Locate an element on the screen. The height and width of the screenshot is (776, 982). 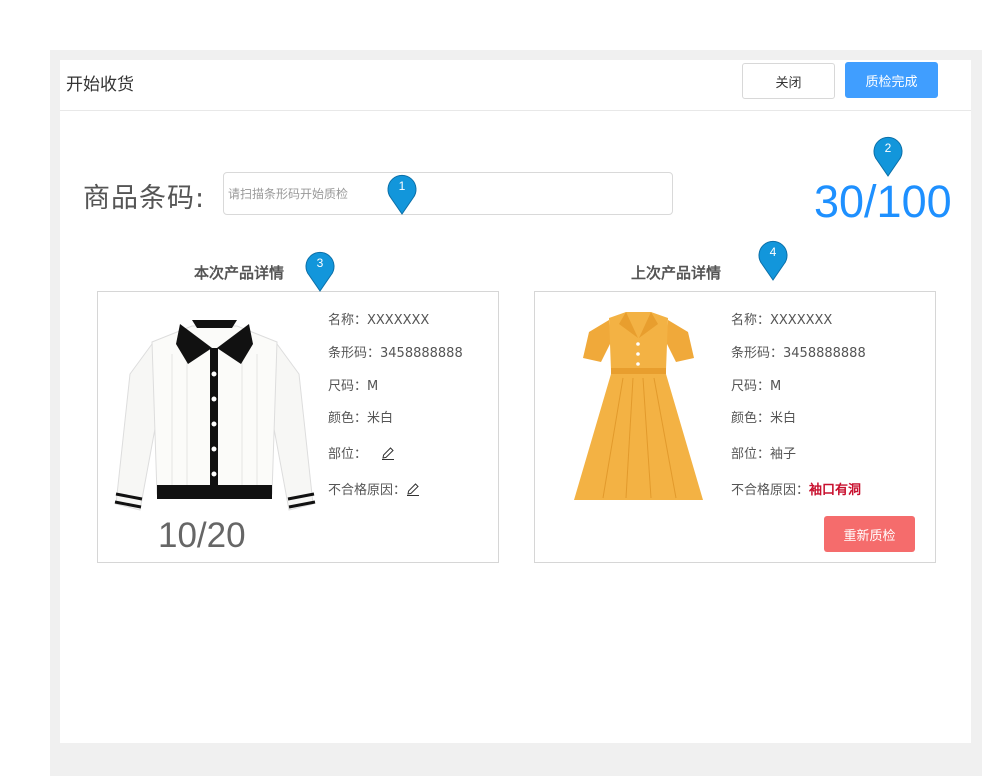
panel-header: 开始收货 关闭 质检完成 is located at coordinates (515, 85).